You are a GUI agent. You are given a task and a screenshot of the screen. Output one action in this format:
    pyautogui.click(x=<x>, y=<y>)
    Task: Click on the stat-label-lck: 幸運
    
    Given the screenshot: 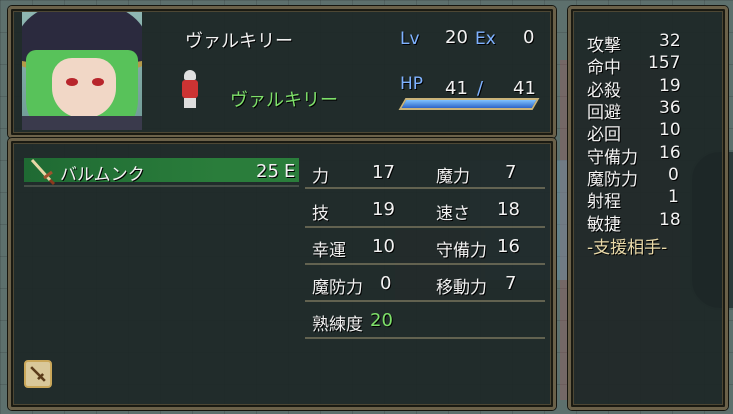 What is the action you would take?
    pyautogui.click(x=329, y=251)
    